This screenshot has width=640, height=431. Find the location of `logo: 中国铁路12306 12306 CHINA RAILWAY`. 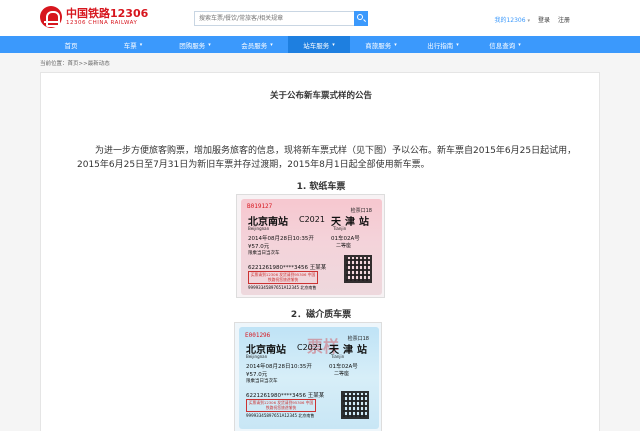

logo: 中国铁路12306 12306 CHINA RAILWAY is located at coordinates (94, 17).